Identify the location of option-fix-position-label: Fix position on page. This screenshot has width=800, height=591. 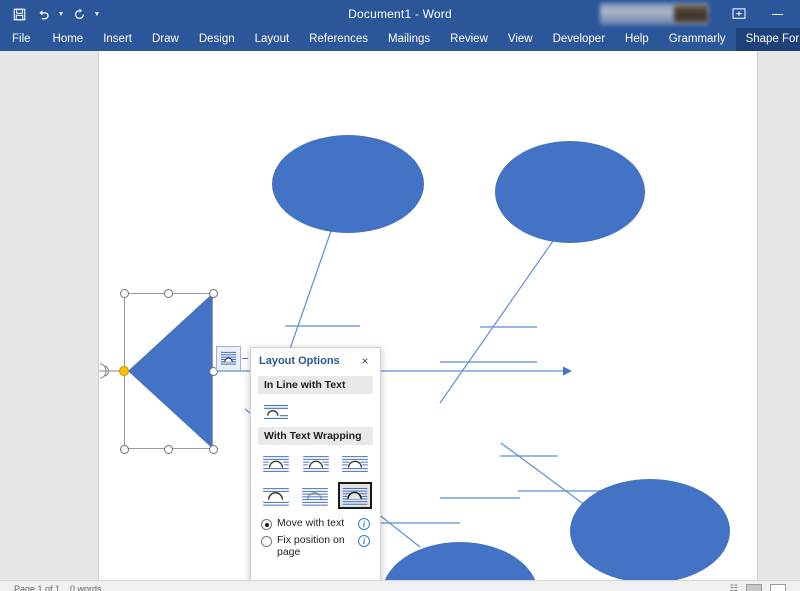
(311, 546).